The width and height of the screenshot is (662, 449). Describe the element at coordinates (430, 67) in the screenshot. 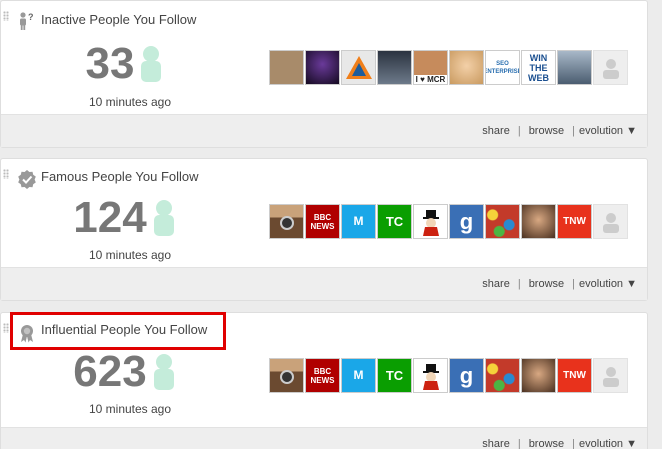

I see `i-love-mcr-photo: I ♥ MCR` at that location.